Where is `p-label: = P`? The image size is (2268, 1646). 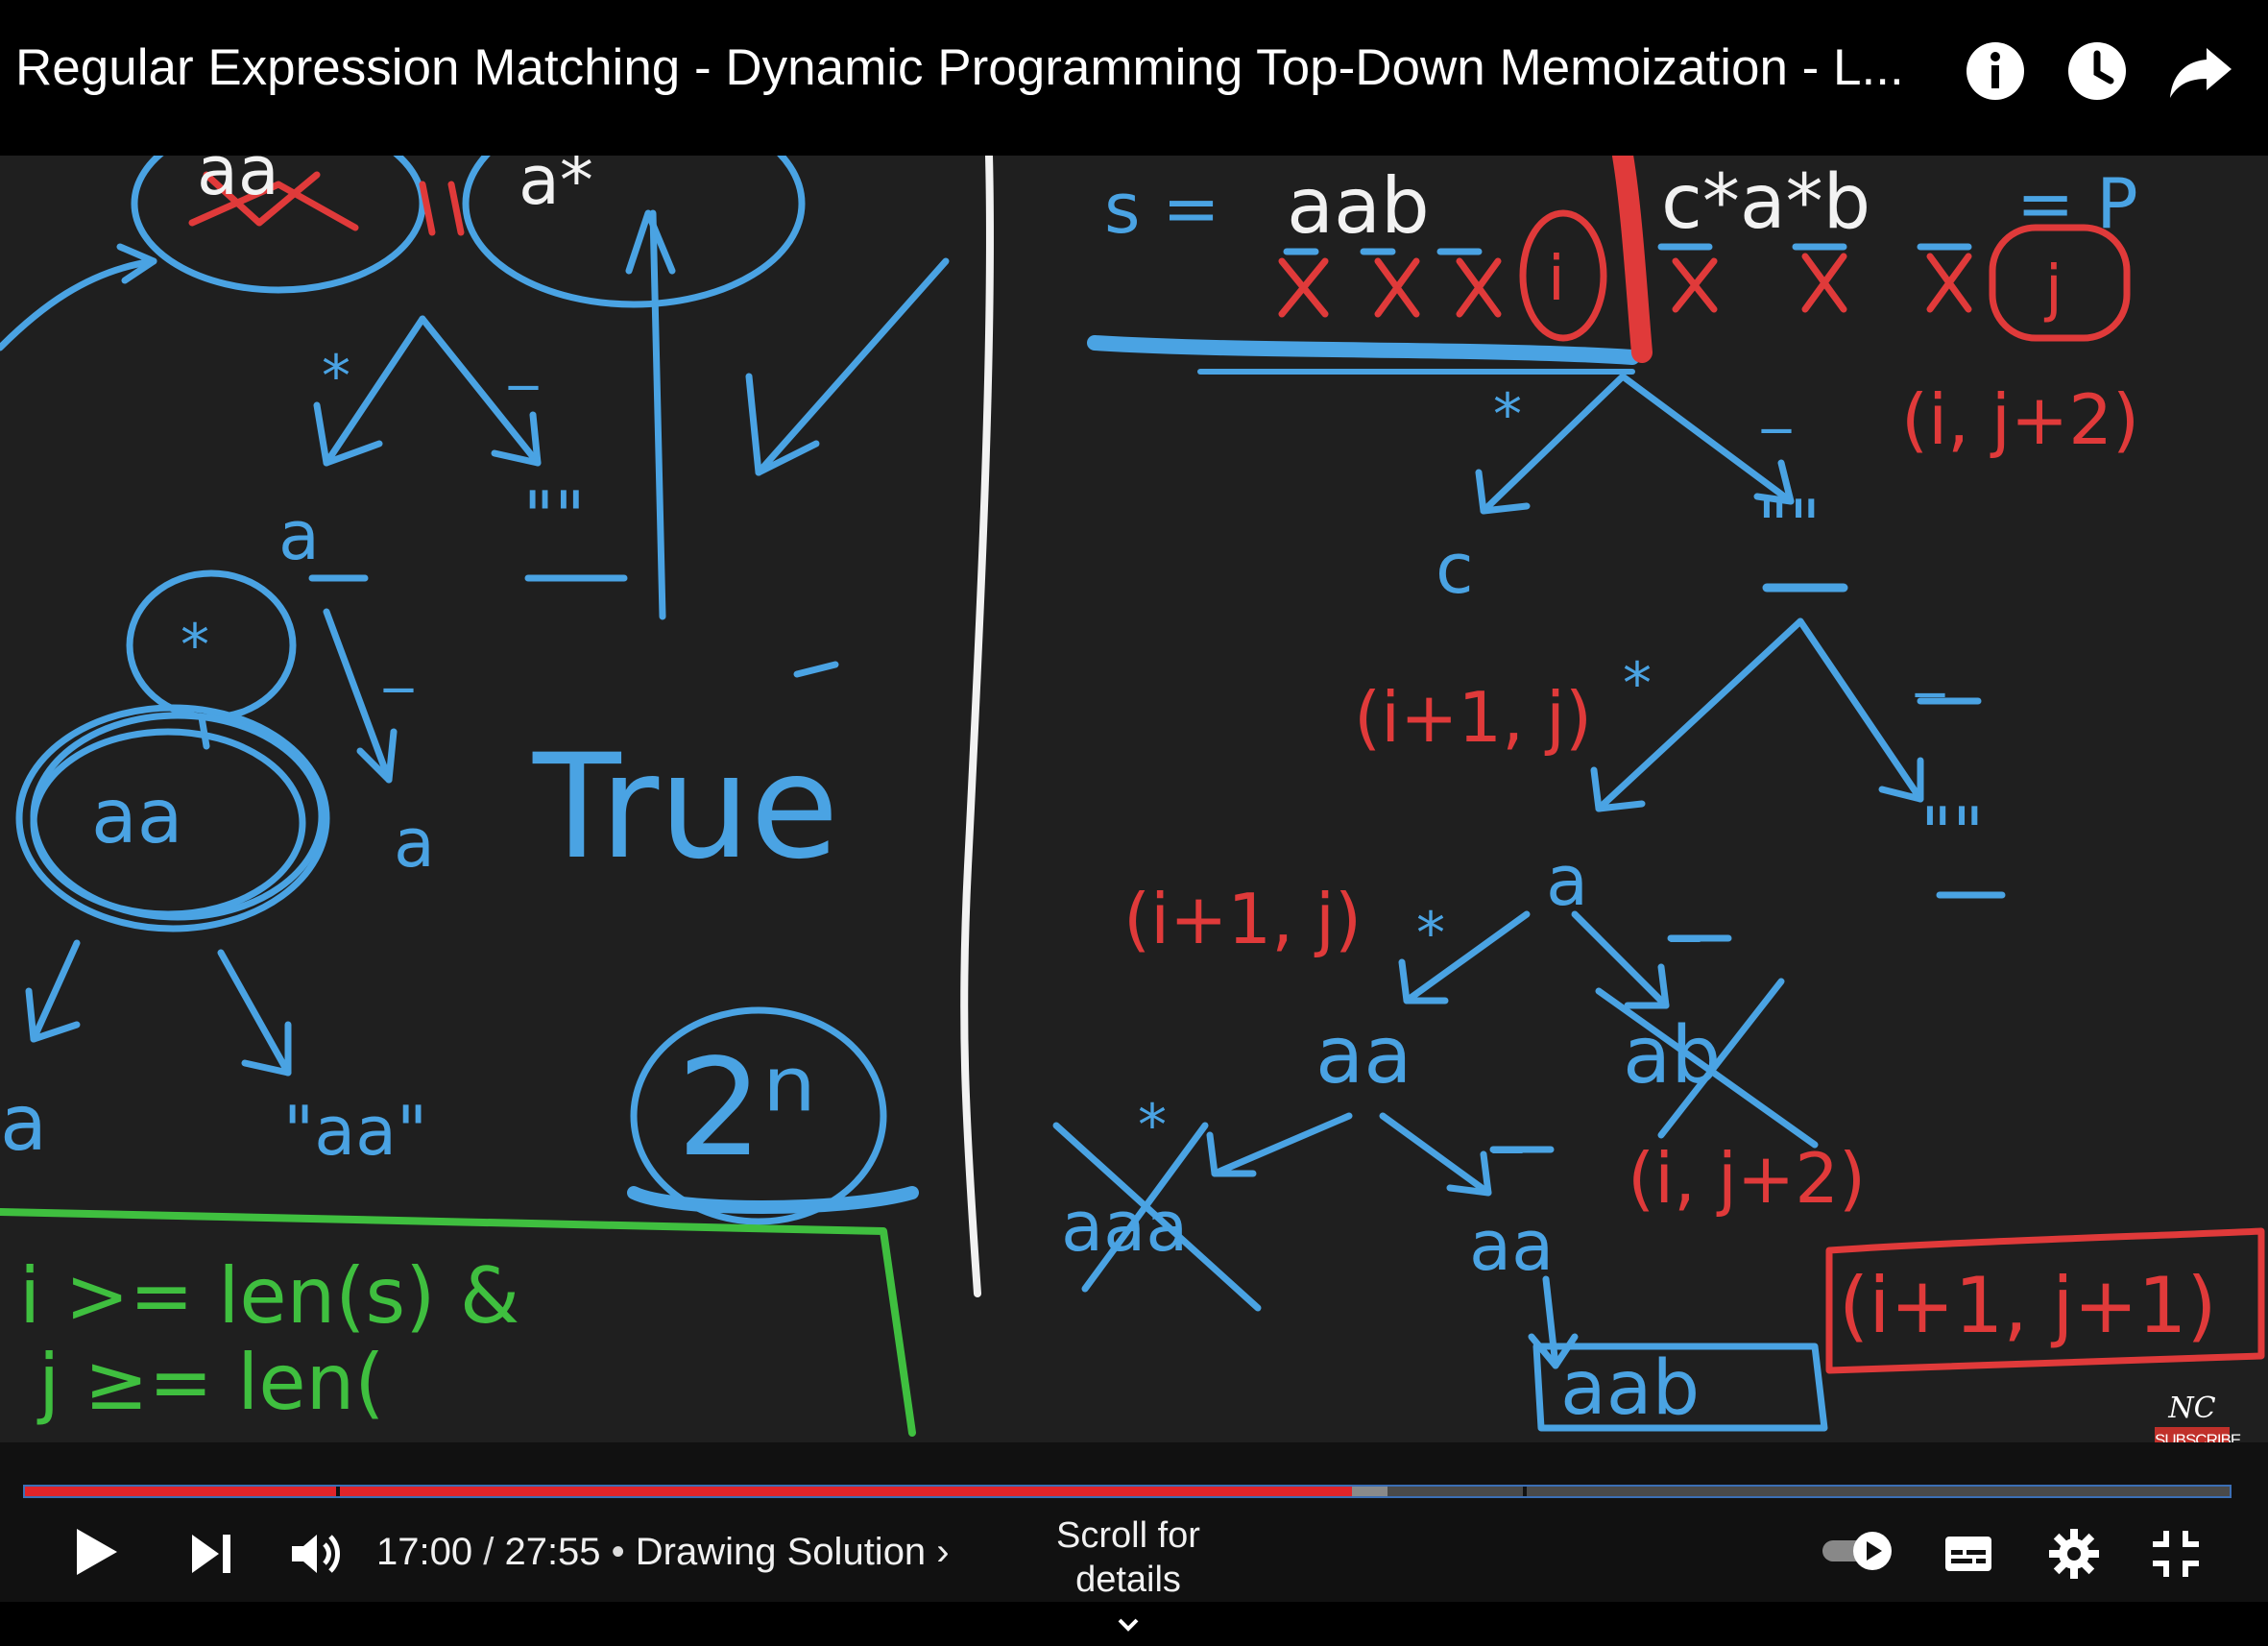
p-label: = P is located at coordinates (2077, 203).